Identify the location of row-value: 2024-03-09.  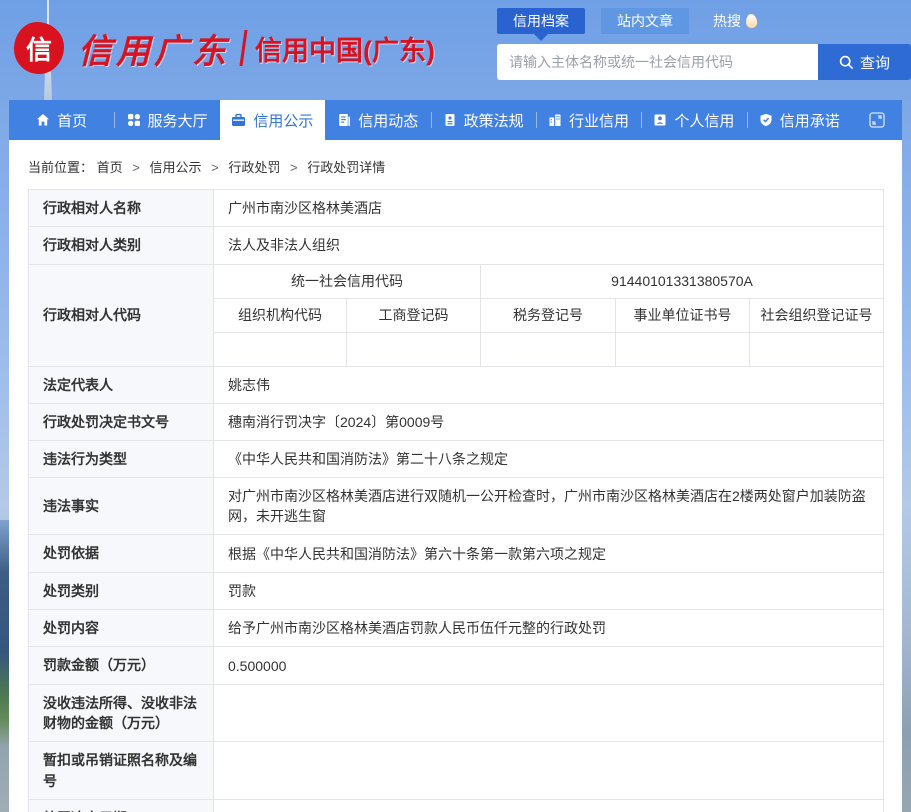
(548, 805).